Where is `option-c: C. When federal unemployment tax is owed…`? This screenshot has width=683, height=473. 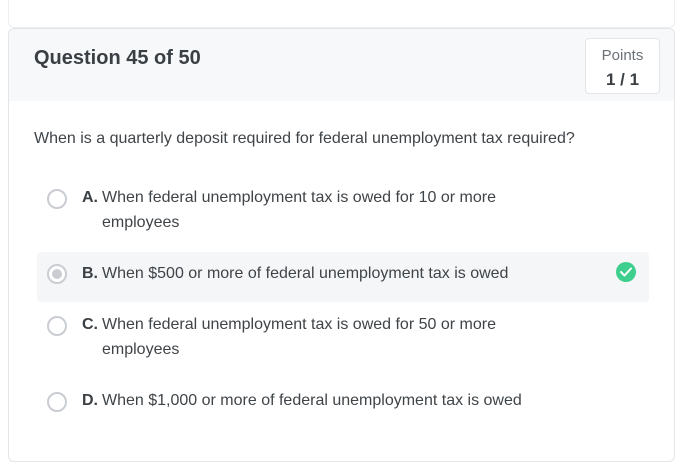
option-c: C. When federal unemployment tax is owed… is located at coordinates (343, 335).